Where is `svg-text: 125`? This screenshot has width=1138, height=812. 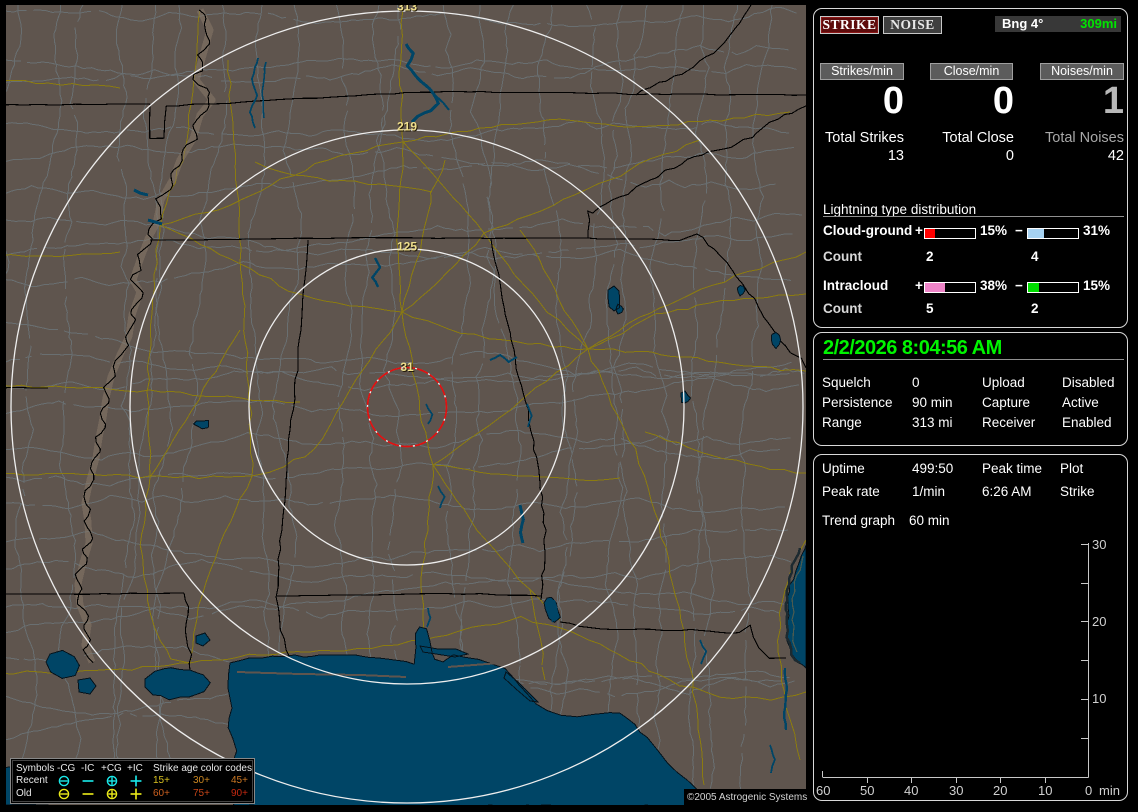
svg-text: 125 is located at coordinates (407, 247).